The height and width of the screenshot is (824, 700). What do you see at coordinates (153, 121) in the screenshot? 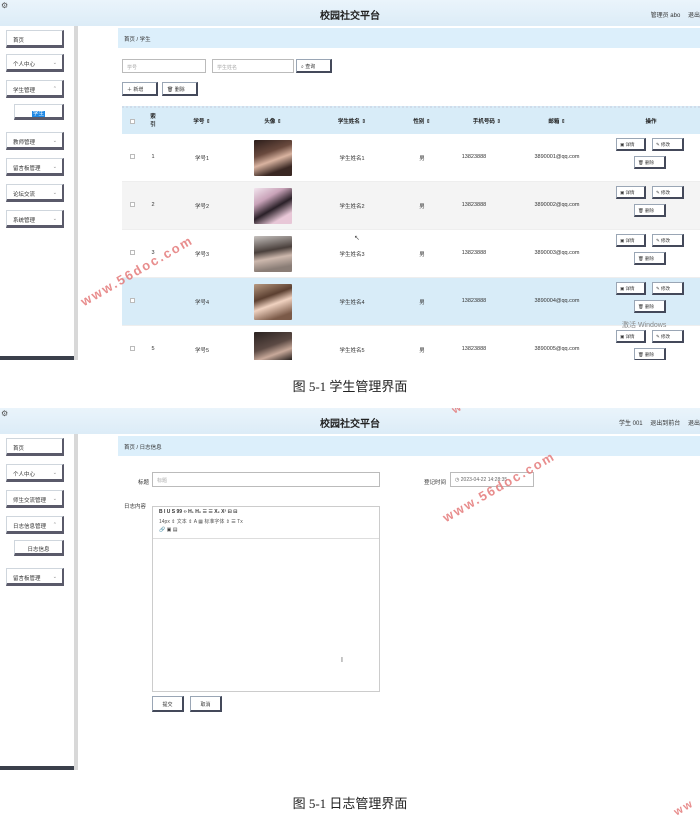
I see `column-header-index: 索 引` at bounding box center [153, 121].